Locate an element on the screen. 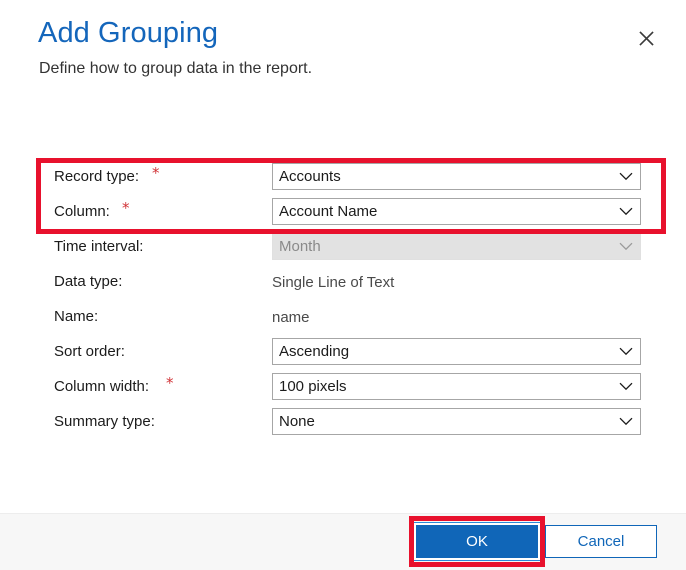 This screenshot has height=570, width=686. data-type-value: Single Line of Text is located at coordinates (333, 282).